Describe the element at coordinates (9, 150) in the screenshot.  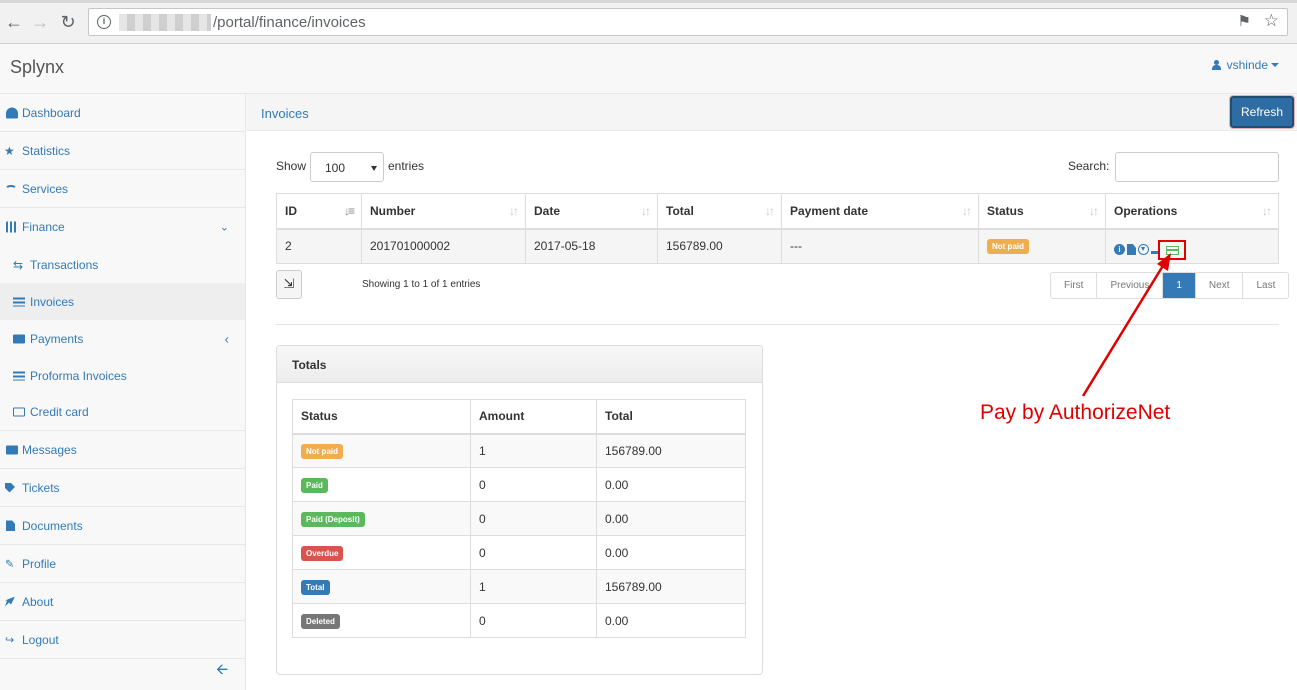
I see `star-icon: ★` at that location.